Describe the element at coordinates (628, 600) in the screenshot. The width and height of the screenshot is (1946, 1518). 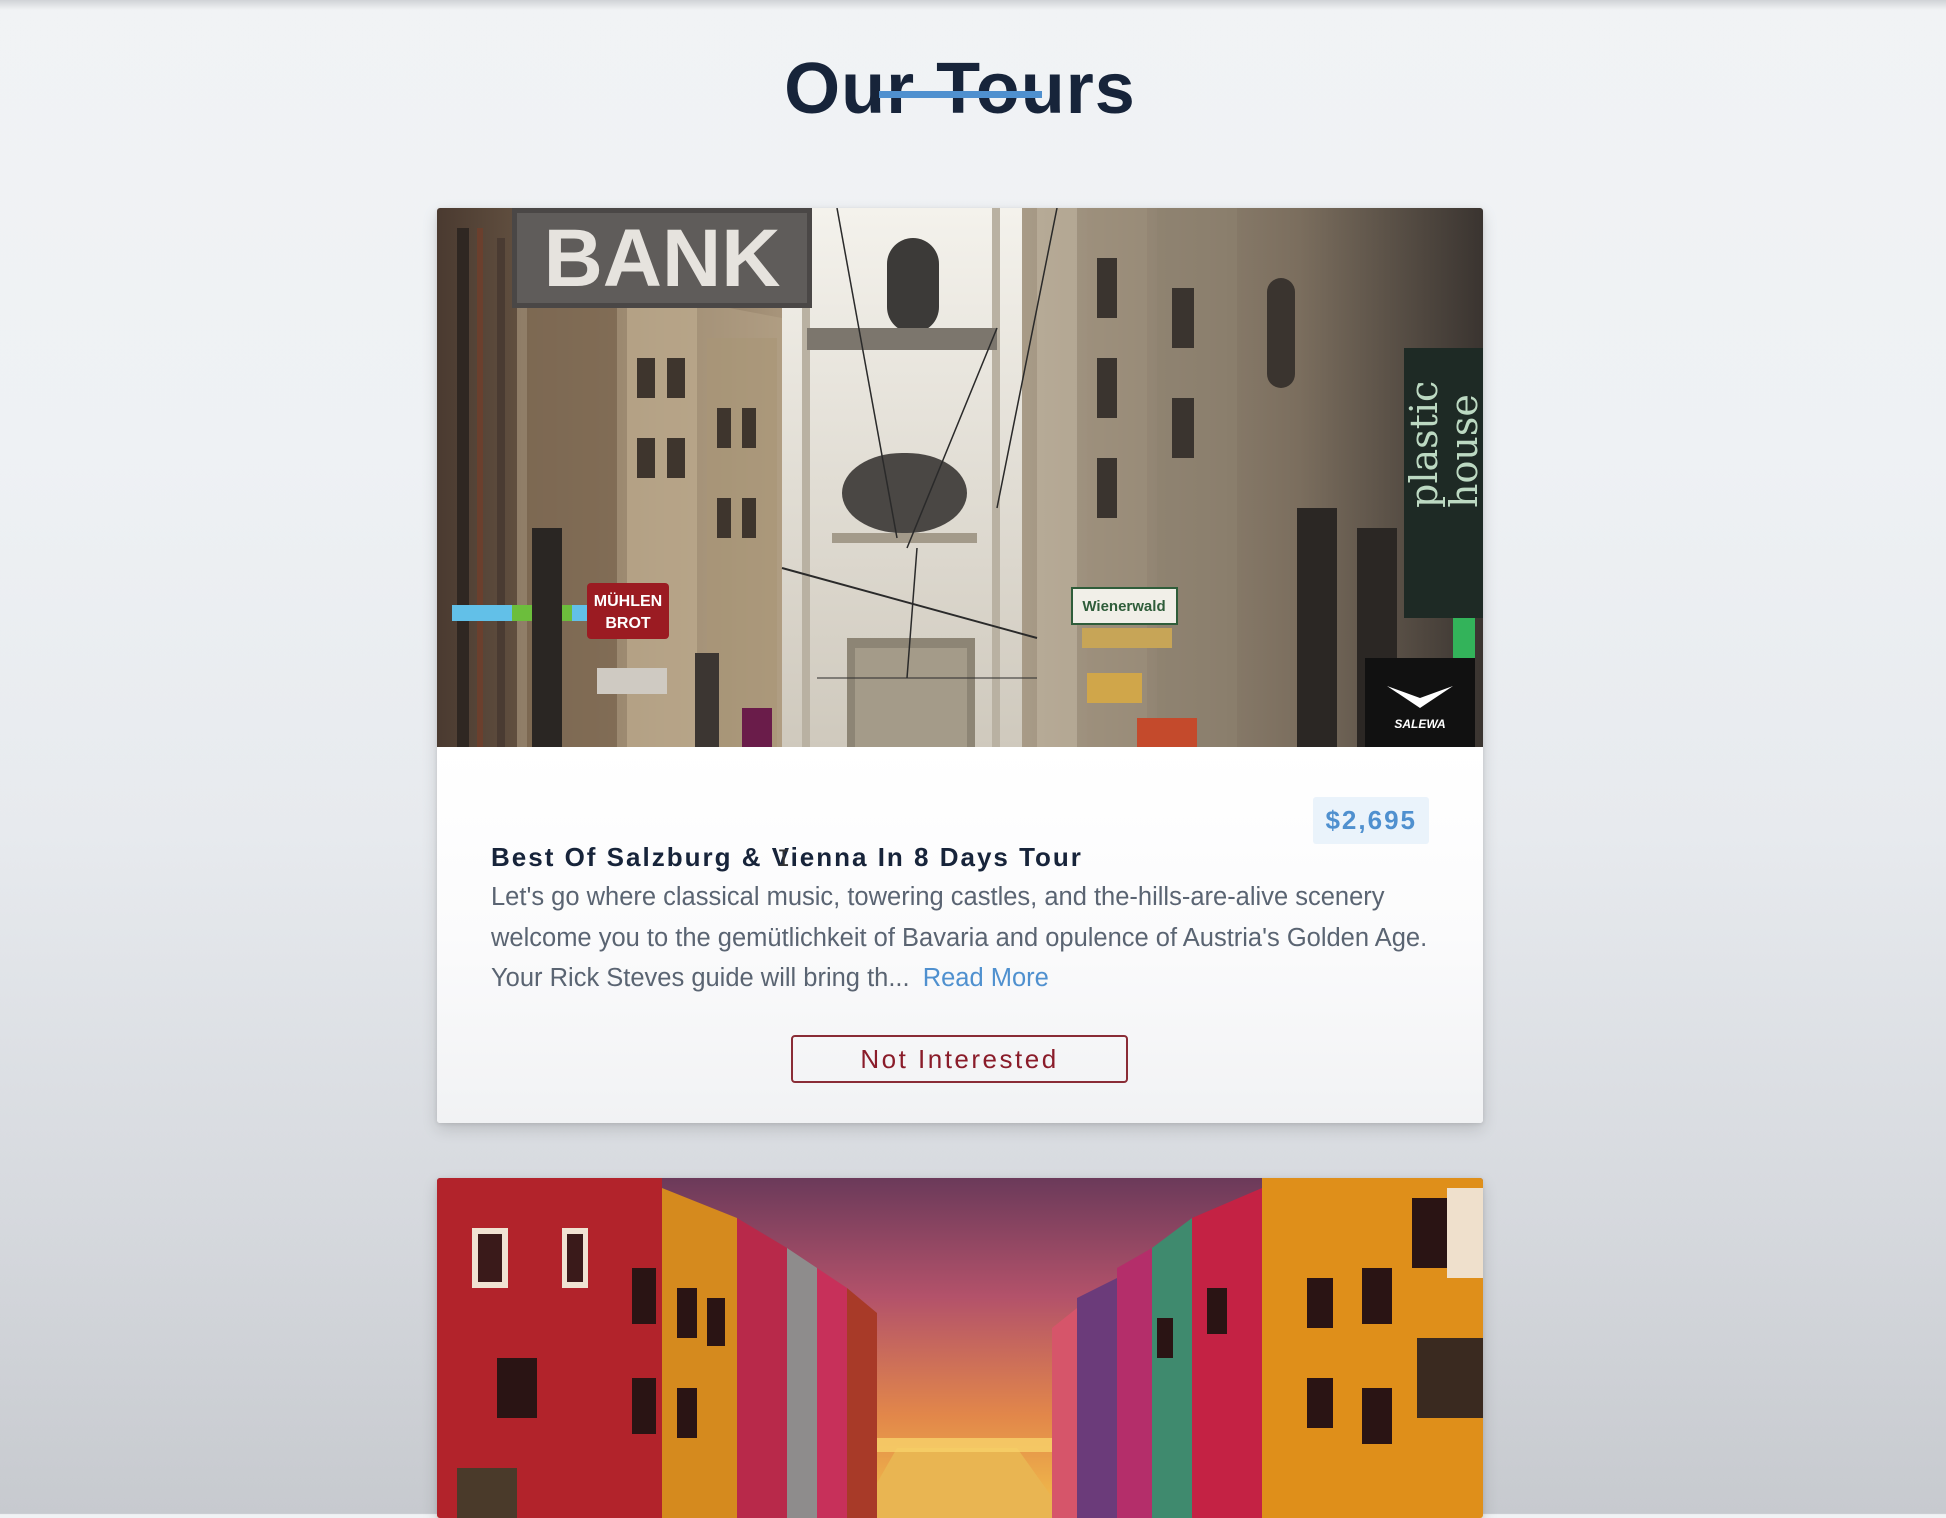
I see `sign-muhlen-text: MÜHLEN` at that location.